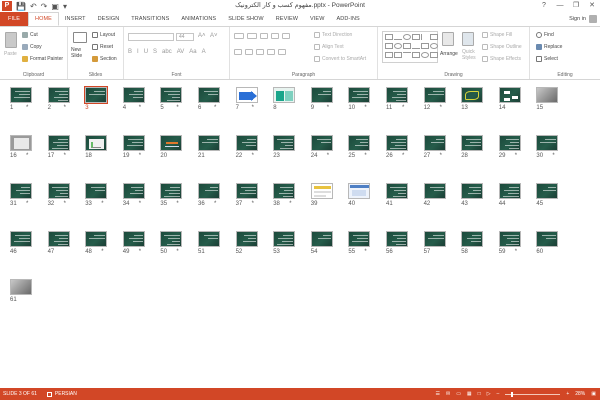  What do you see at coordinates (547, 243) in the screenshot?
I see `slide-thumbnail-60: 60` at bounding box center [547, 243].